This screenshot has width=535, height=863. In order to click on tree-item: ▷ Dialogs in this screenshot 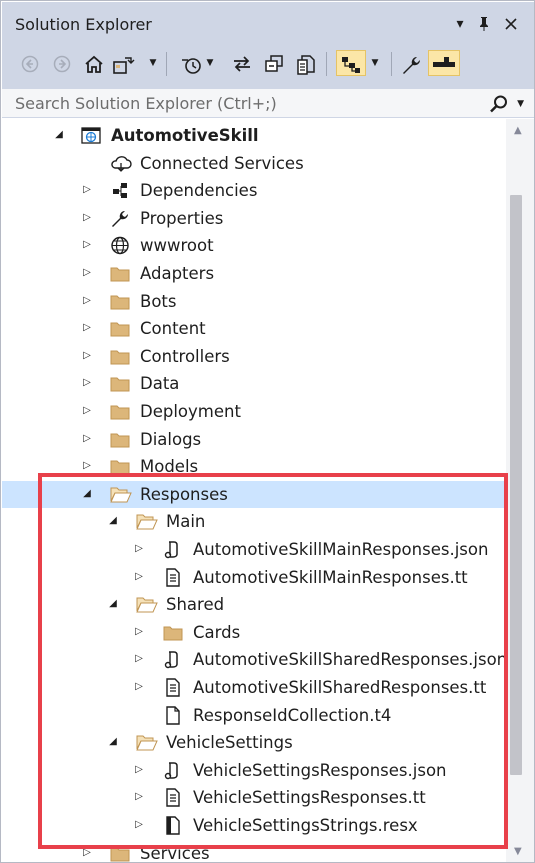, I will do `click(254, 439)`.